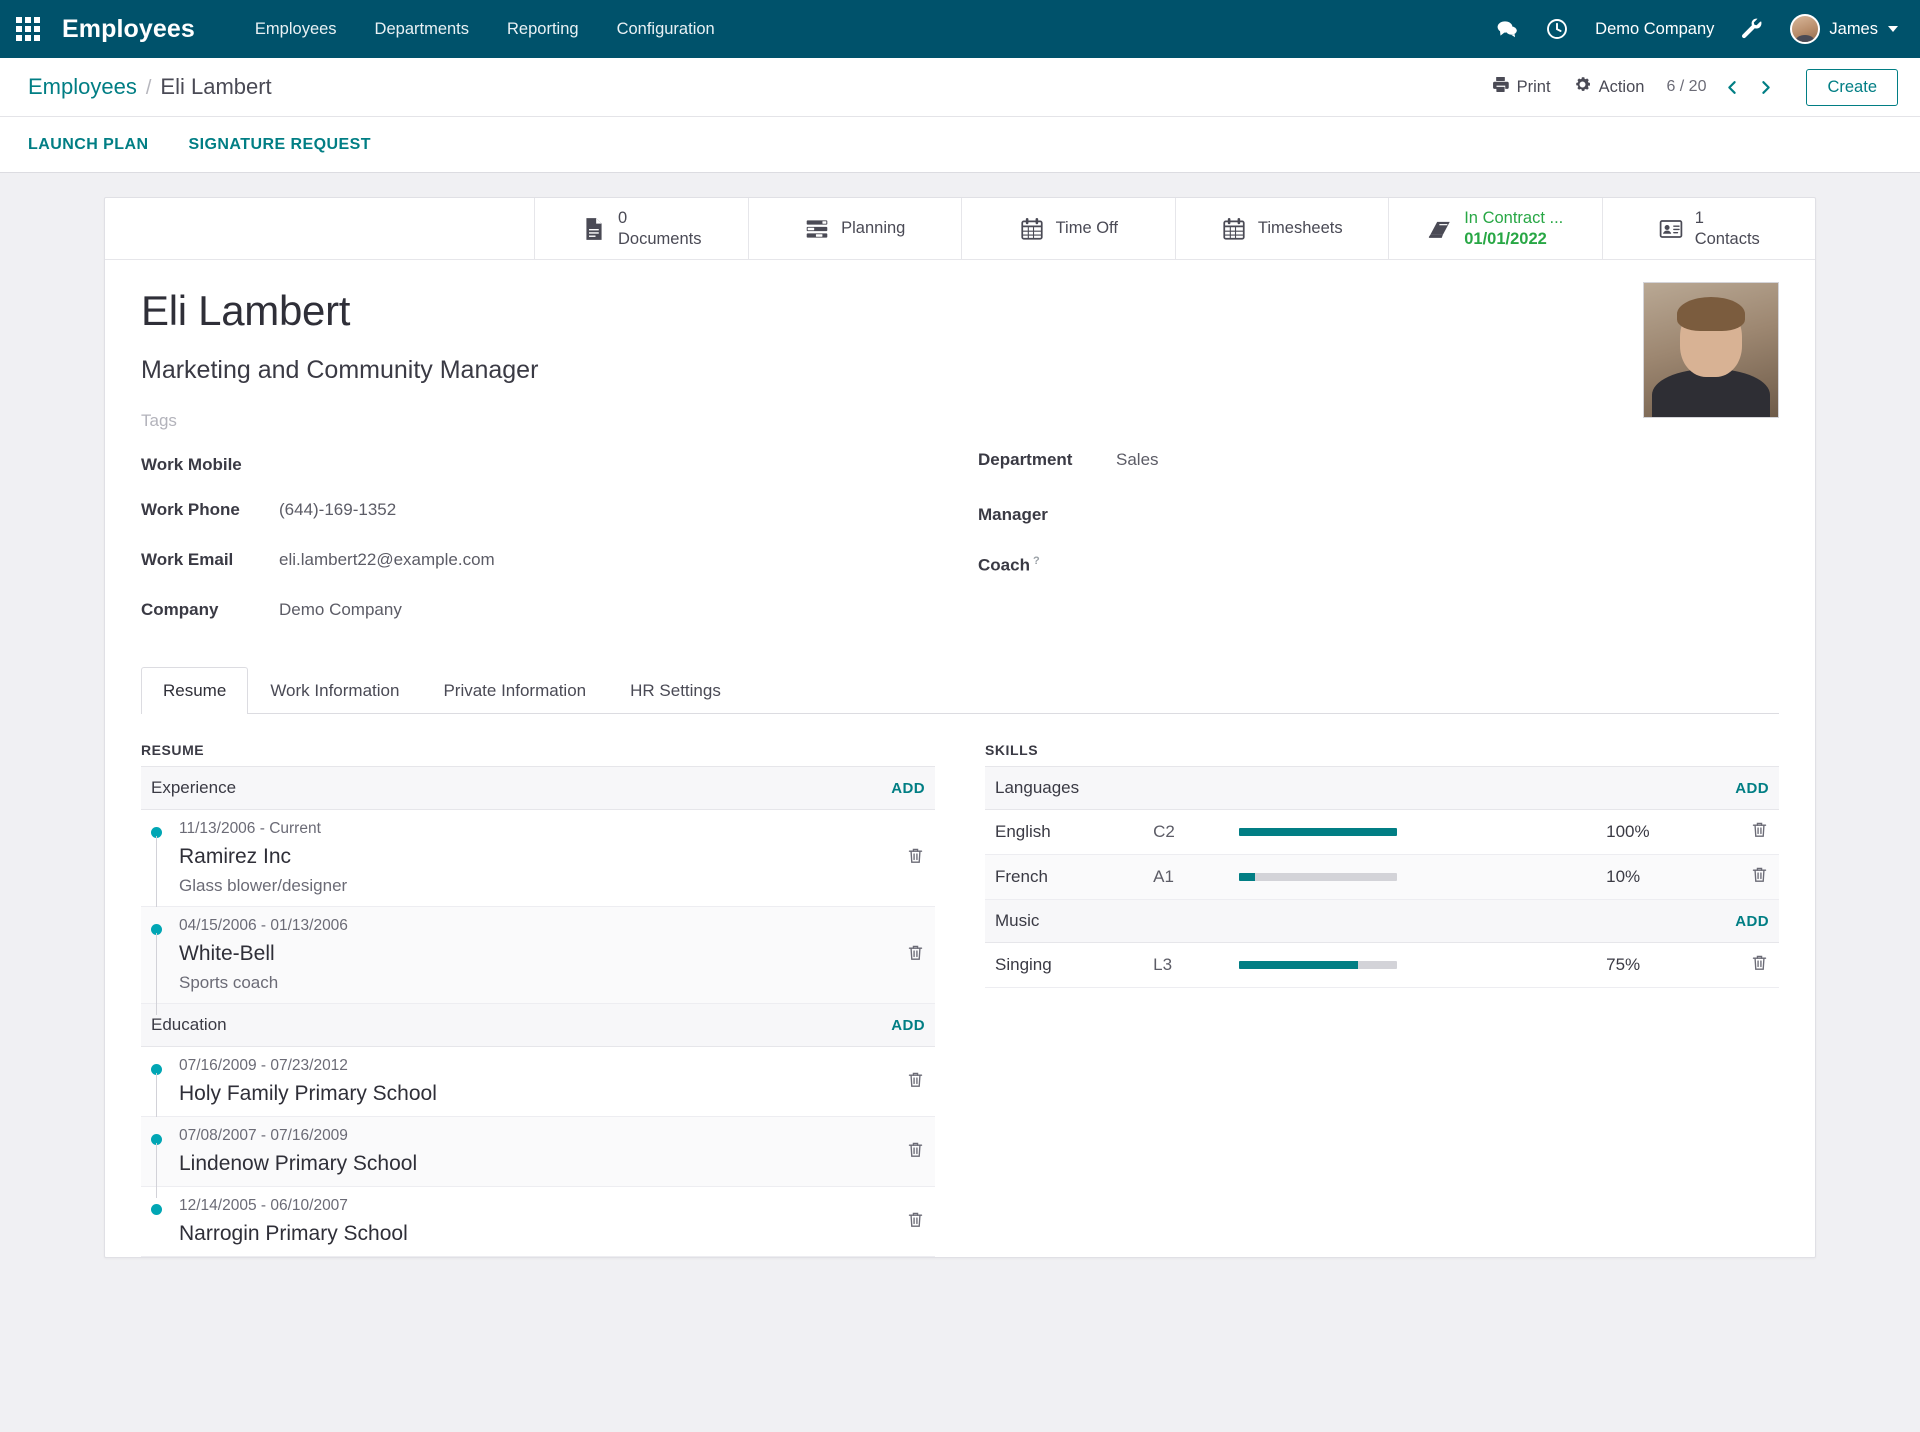  Describe the element at coordinates (1582, 87) in the screenshot. I see `gear-icon` at that location.